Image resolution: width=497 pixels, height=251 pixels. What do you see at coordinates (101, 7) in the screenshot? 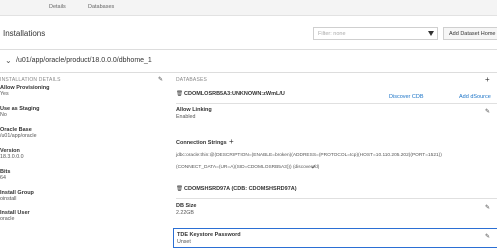
I see `tab-databases: Databases` at bounding box center [101, 7].